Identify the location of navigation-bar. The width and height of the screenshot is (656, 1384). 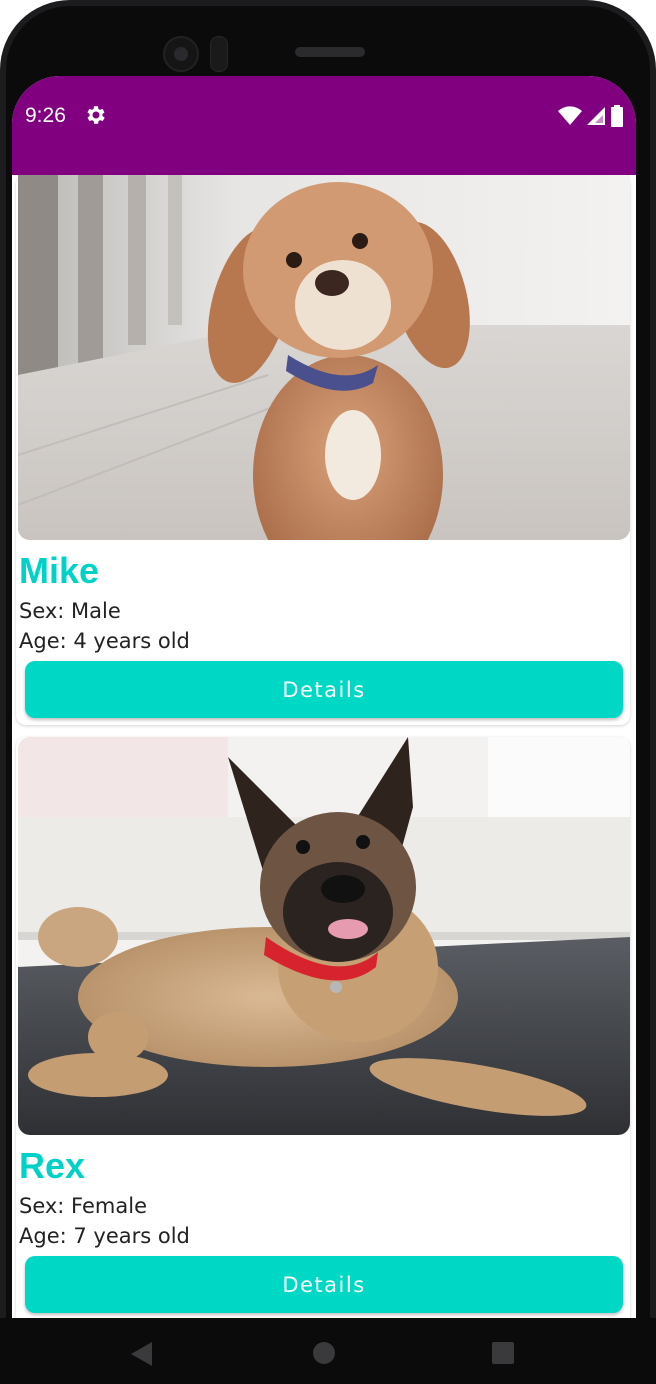
(328, 1351).